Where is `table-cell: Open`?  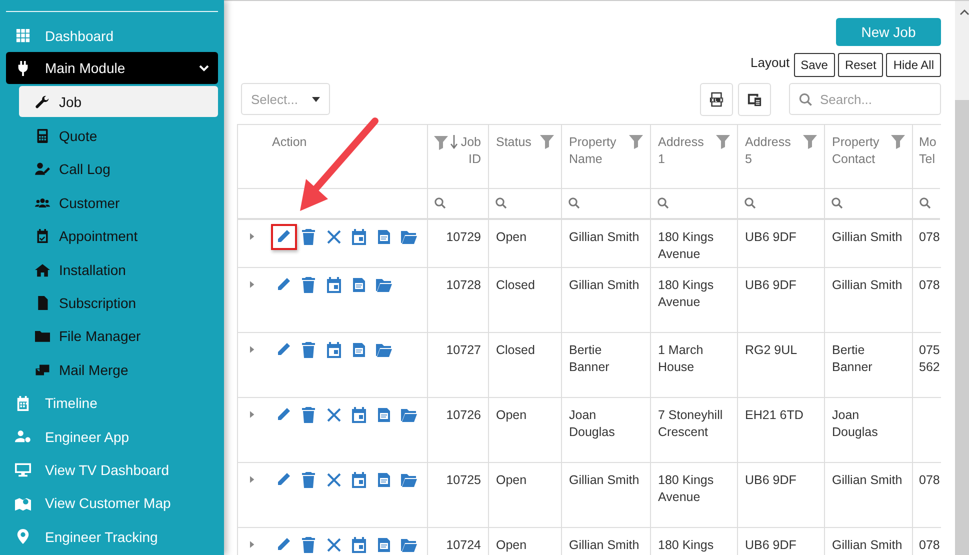
table-cell: Open is located at coordinates (511, 237).